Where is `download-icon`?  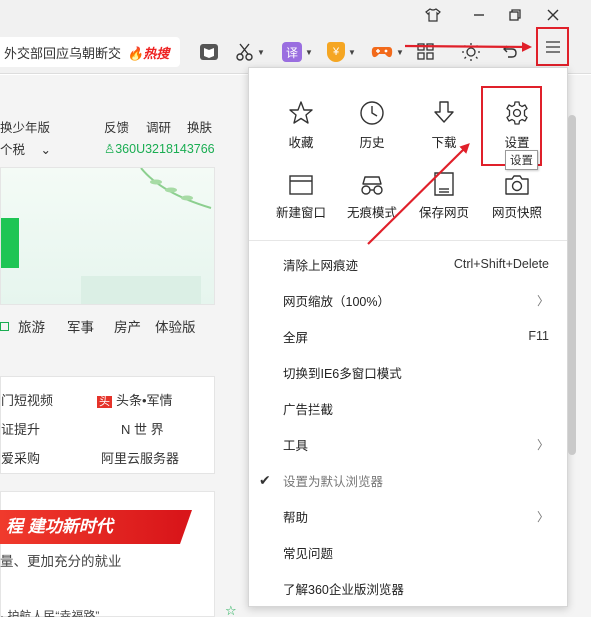
download-icon is located at coordinates (444, 112).